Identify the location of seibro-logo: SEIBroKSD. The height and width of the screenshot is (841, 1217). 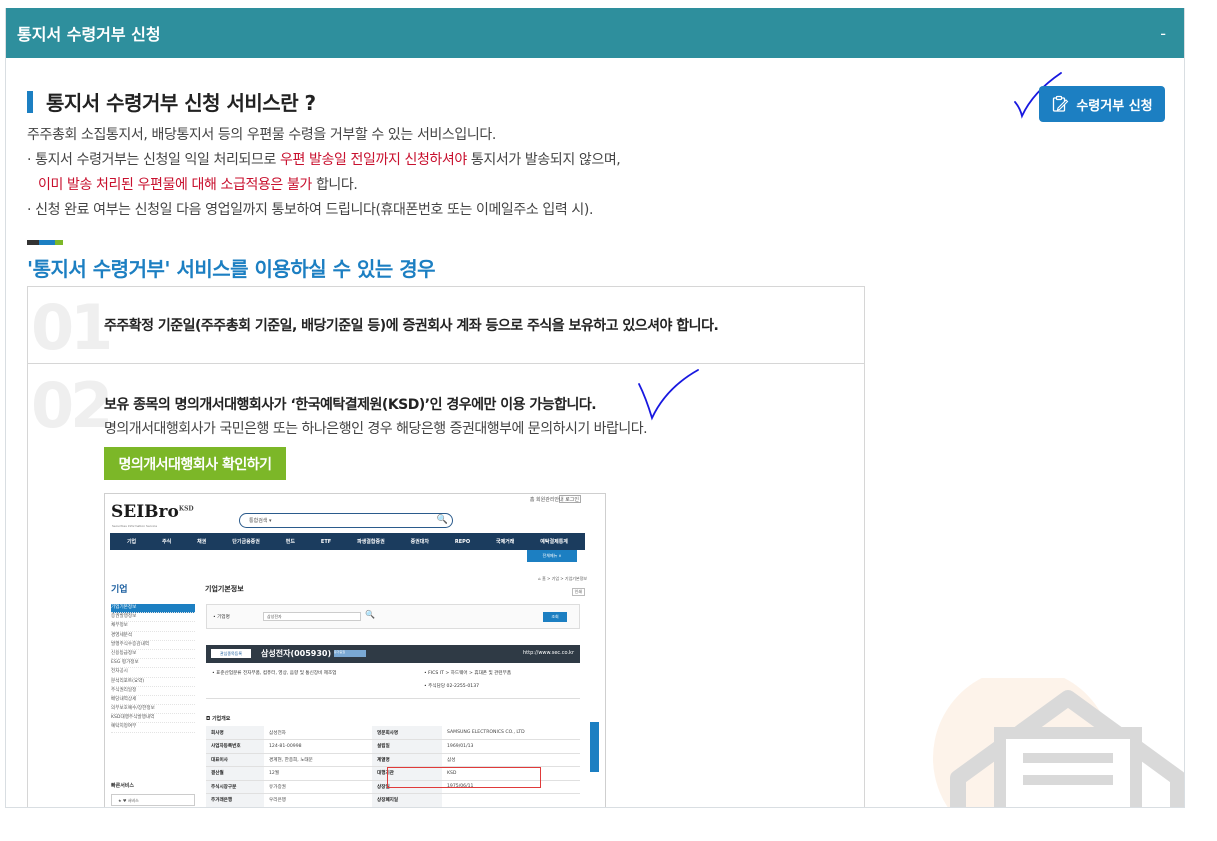
(152, 512).